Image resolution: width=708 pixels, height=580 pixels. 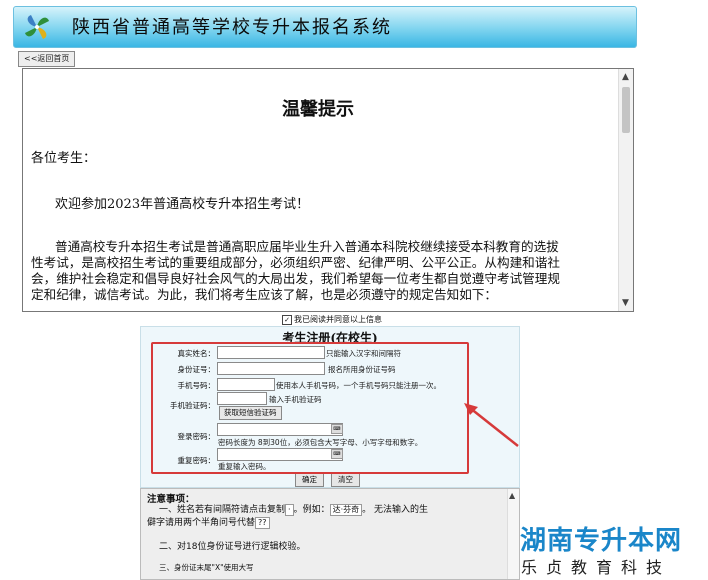 I want to click on agree-checkbox: ✓, so click(x=287, y=319).